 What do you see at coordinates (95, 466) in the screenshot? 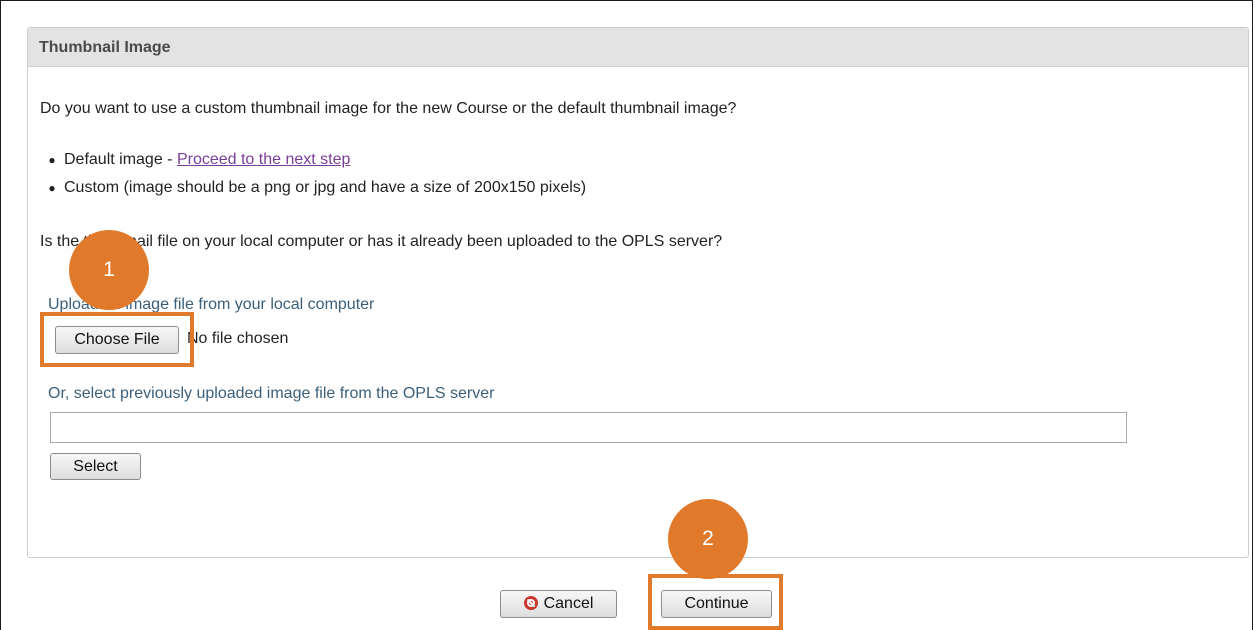
I see `select-button: Select` at bounding box center [95, 466].